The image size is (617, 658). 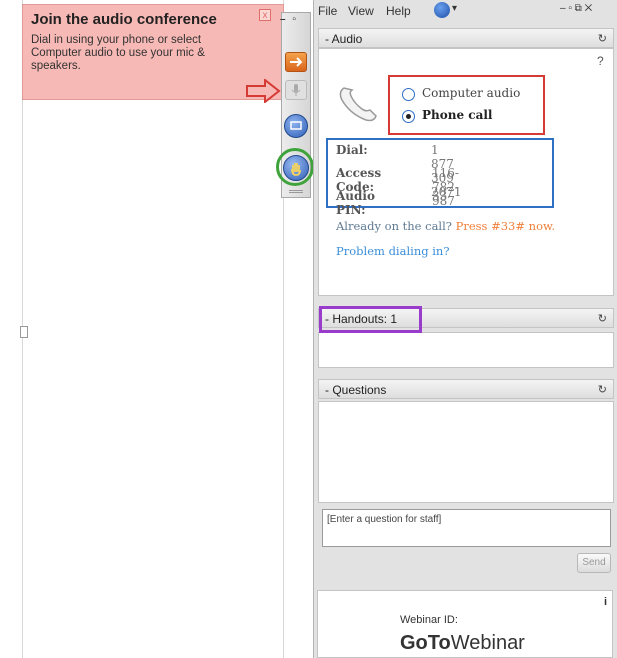 What do you see at coordinates (594, 563) in the screenshot?
I see `send-button: Send` at bounding box center [594, 563].